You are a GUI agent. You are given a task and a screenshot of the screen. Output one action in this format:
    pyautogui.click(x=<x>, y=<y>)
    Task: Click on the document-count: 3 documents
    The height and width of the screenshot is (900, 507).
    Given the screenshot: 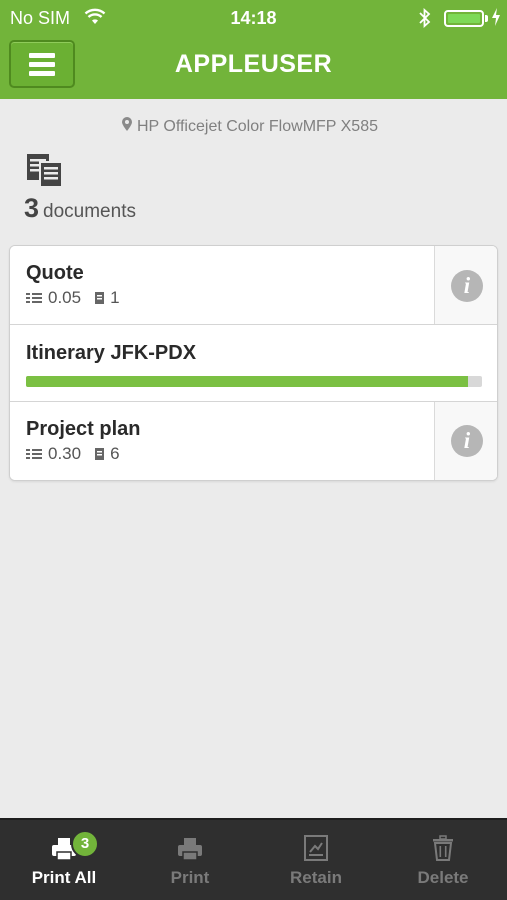 What is the action you would take?
    pyautogui.click(x=80, y=208)
    